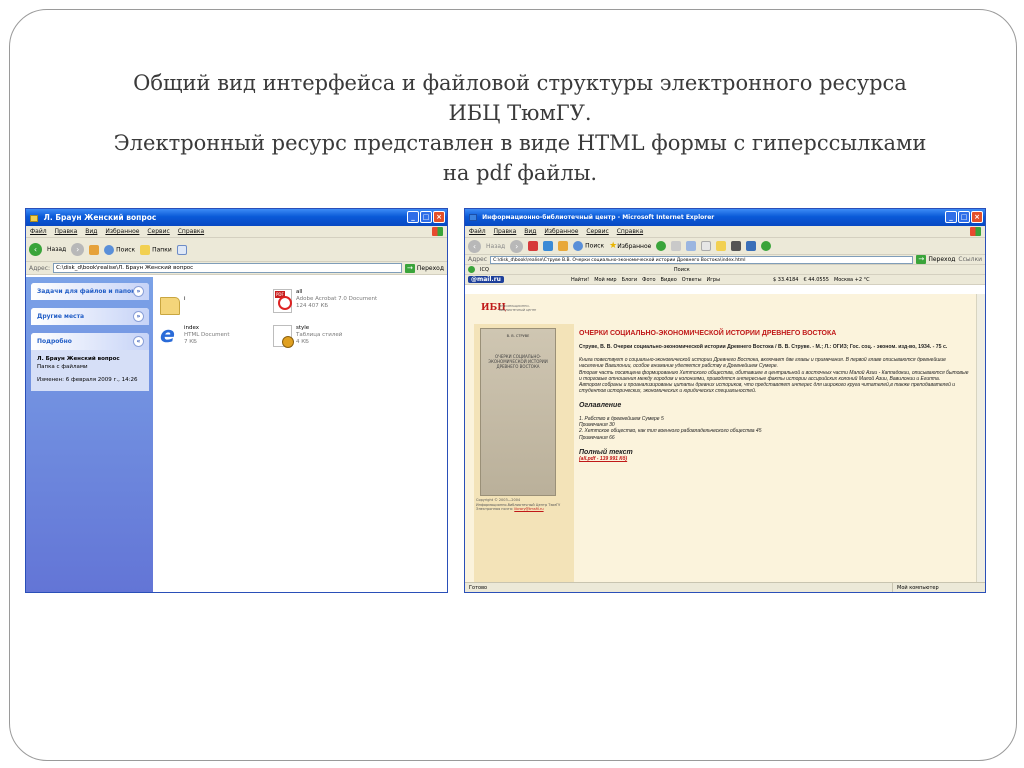 The image size is (1024, 768). I want to click on file-name: index, so click(192, 328).